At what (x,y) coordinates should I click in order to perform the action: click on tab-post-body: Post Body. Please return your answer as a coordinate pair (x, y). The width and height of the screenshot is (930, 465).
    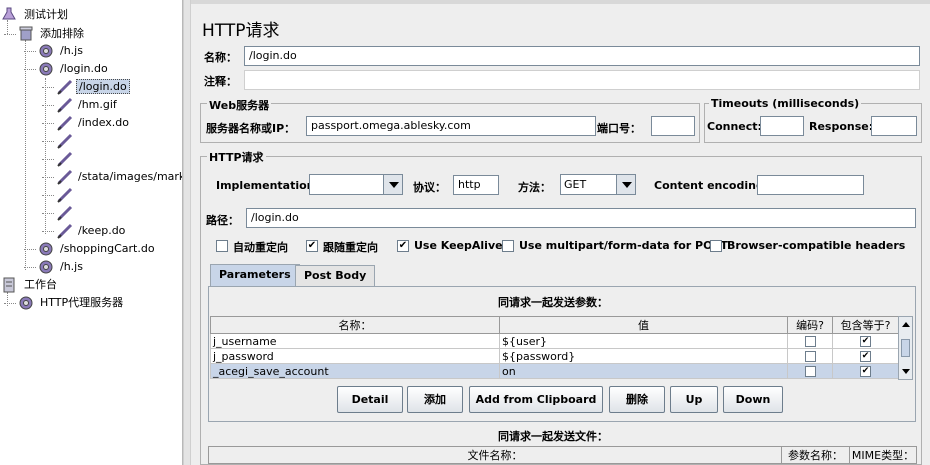
    Looking at the image, I should click on (335, 276).